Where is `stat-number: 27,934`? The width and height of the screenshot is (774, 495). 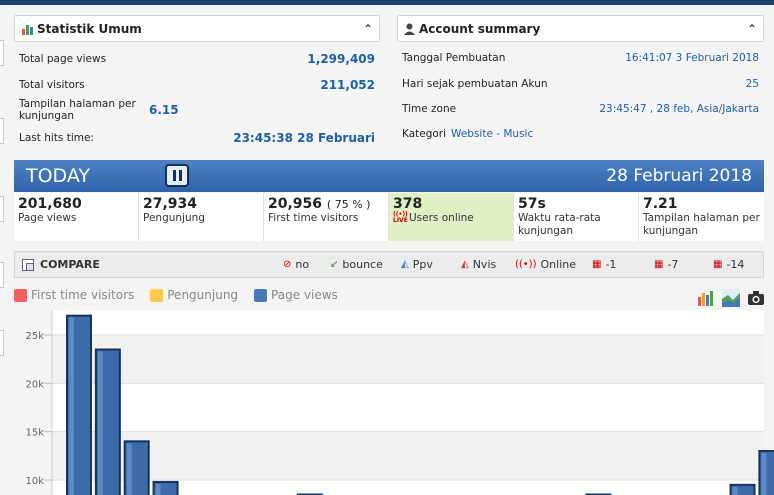
stat-number: 27,934 is located at coordinates (170, 204).